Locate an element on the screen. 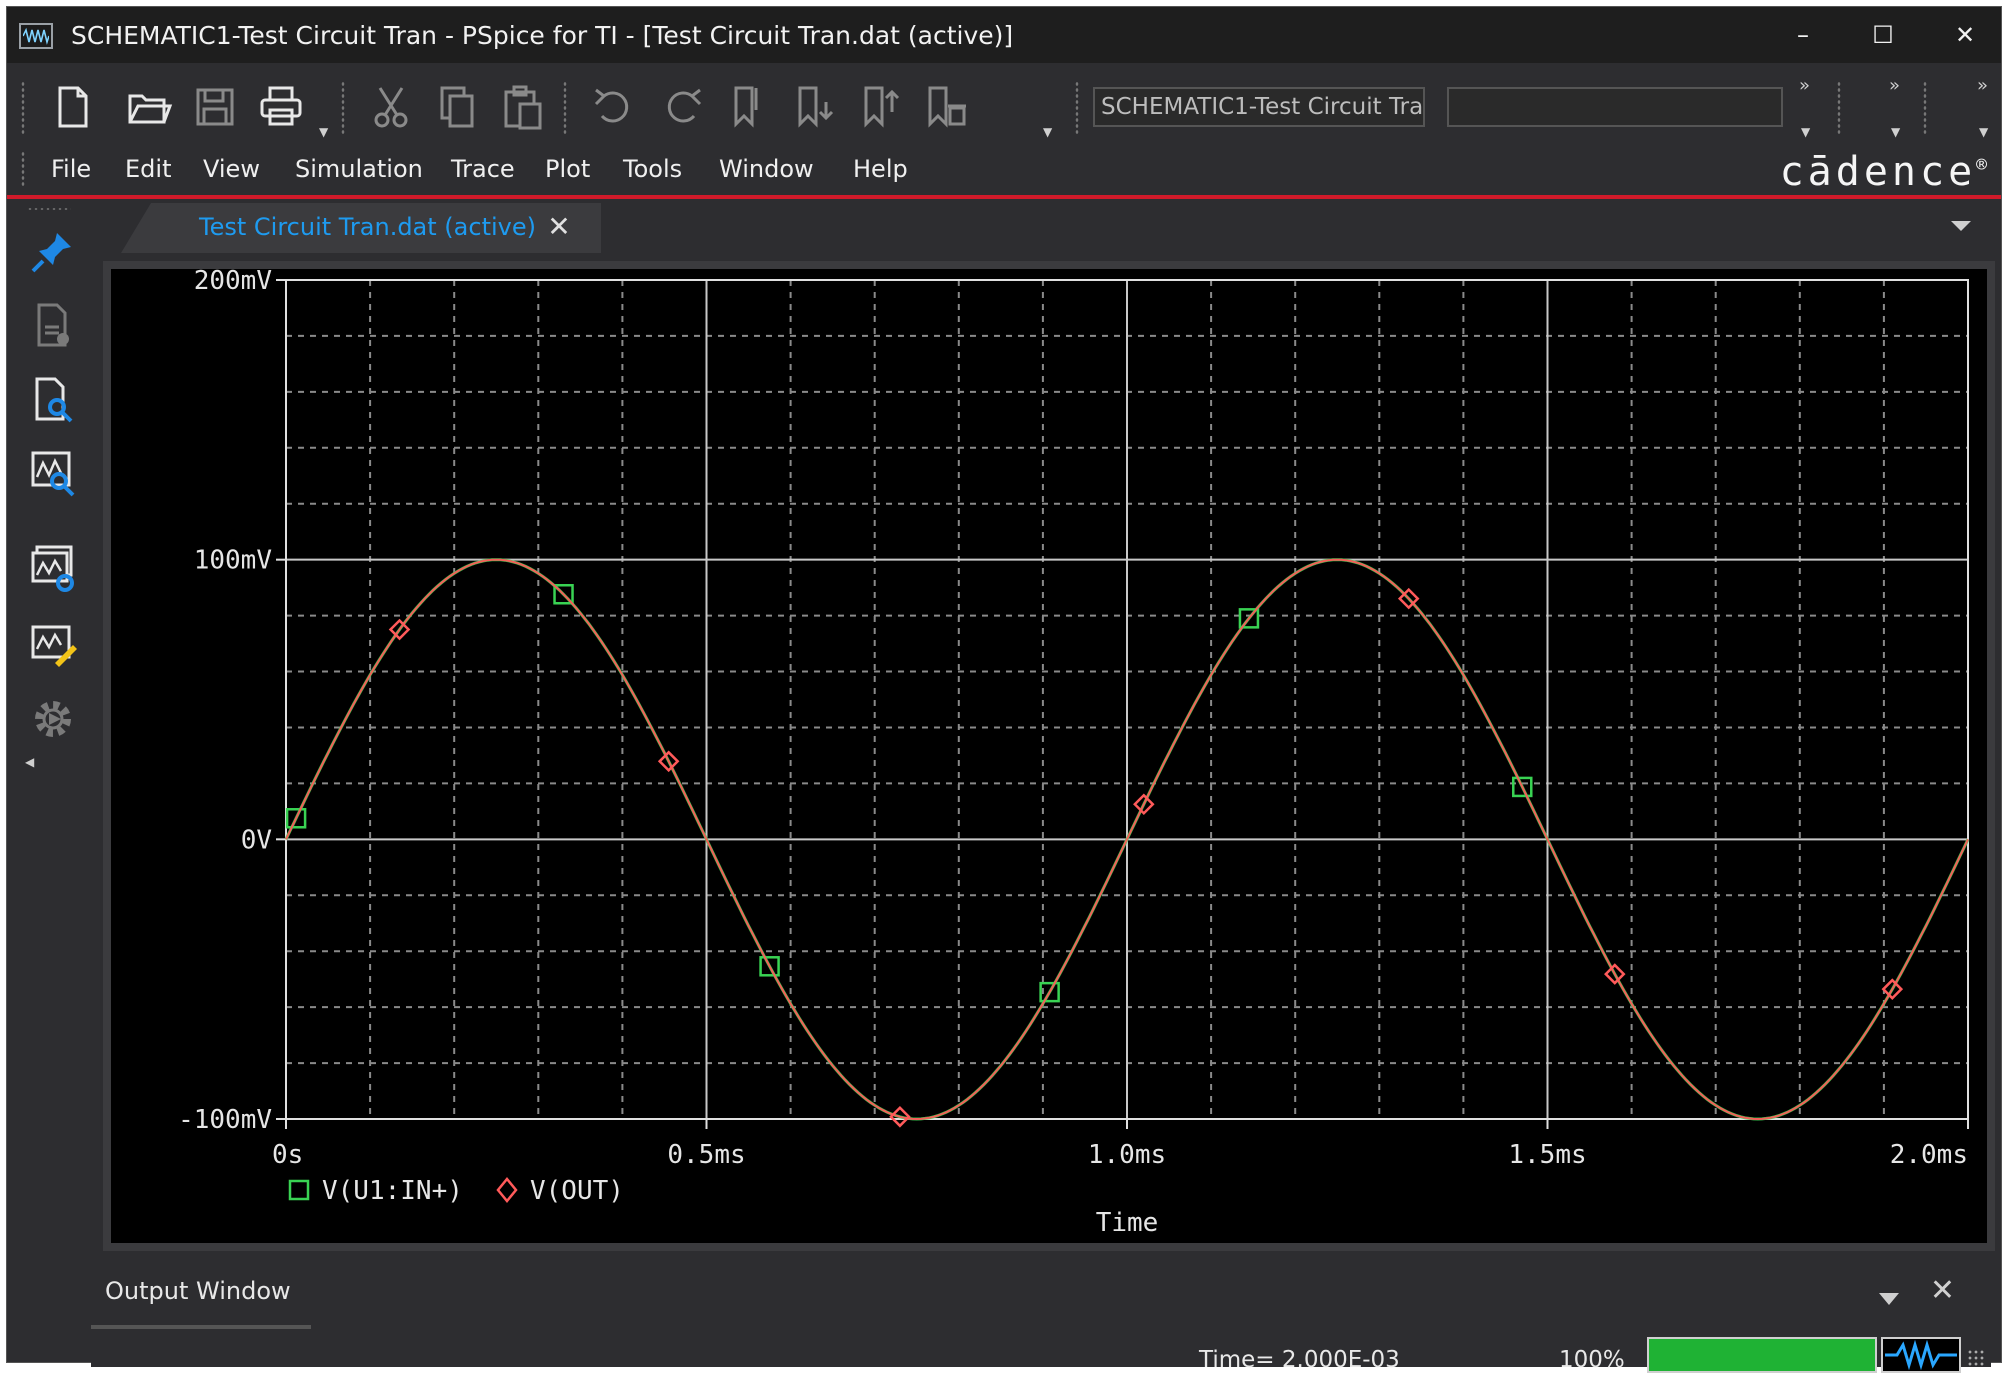  maximize-button: ☐ is located at coordinates (1883, 35).